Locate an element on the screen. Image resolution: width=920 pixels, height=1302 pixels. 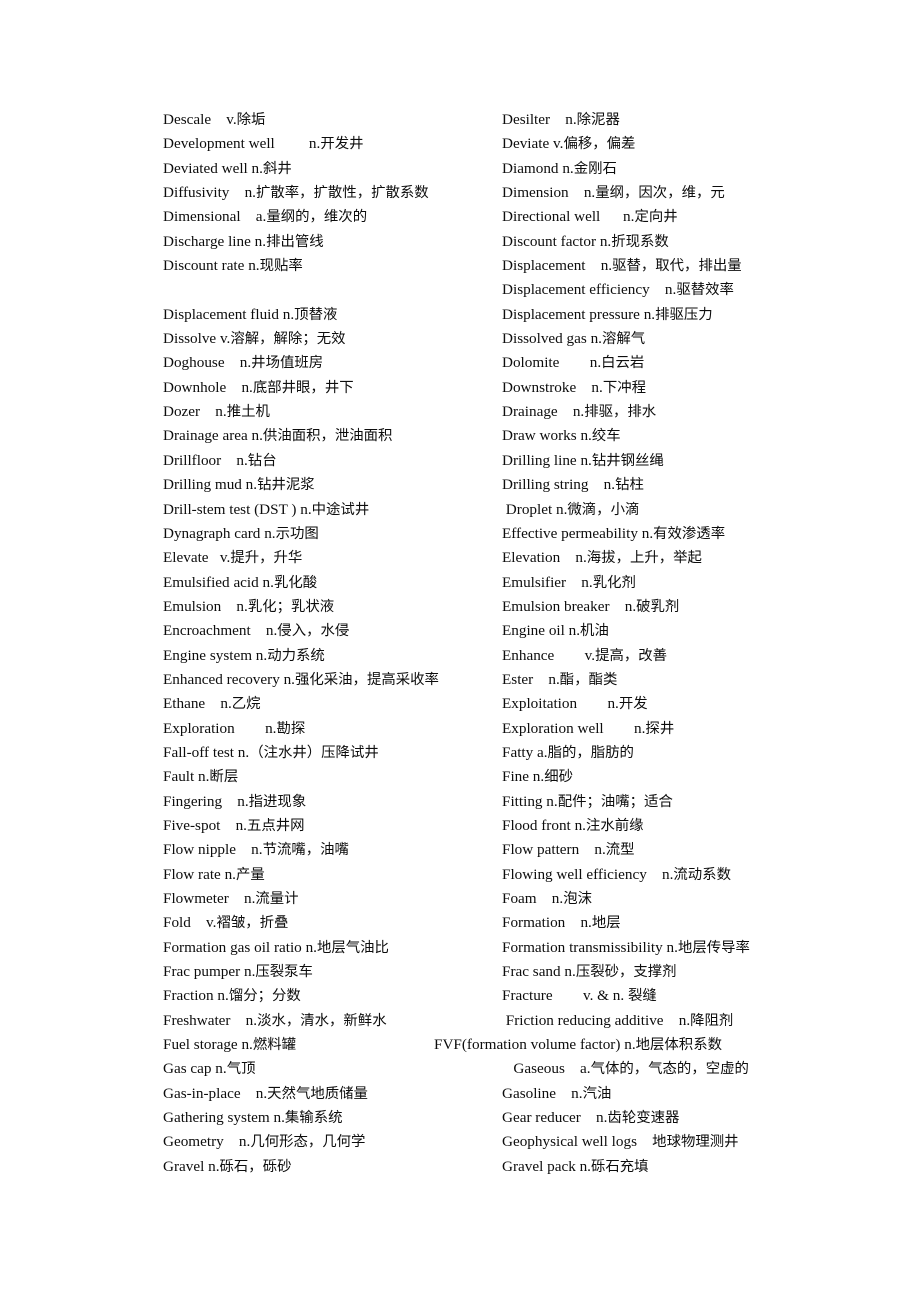
glossary-term-left: Drillfloor n.钻台 is located at coordinates (220, 460).